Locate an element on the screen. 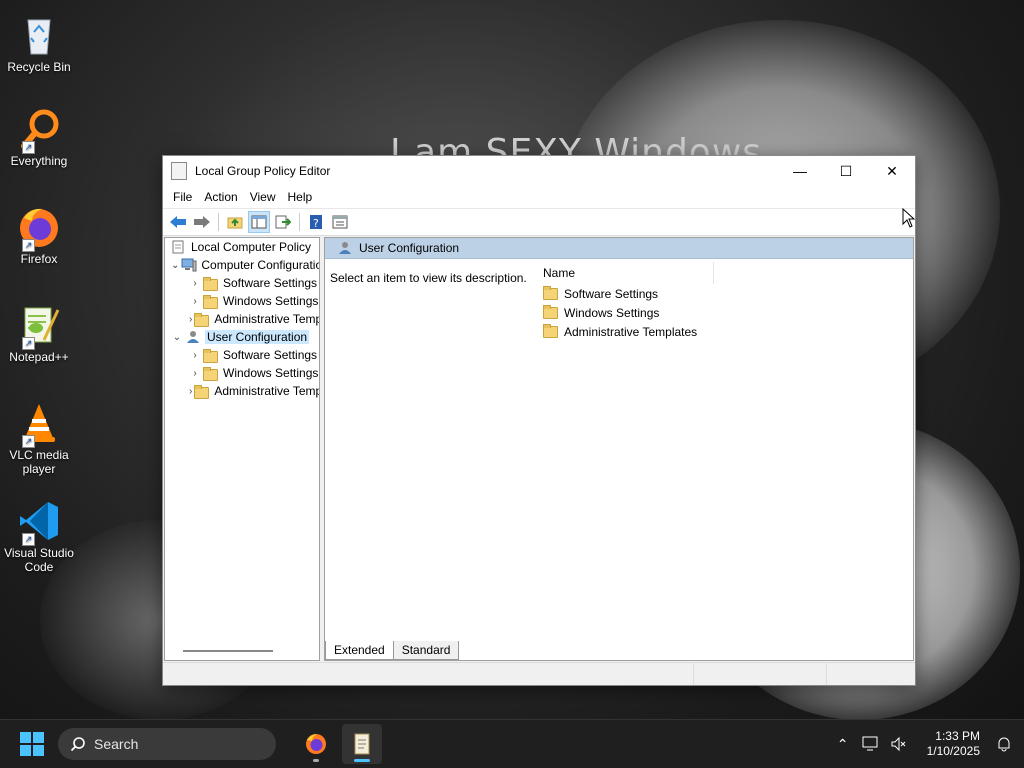 This screenshot has width=1024, height=768. help-button: ? is located at coordinates (316, 222).